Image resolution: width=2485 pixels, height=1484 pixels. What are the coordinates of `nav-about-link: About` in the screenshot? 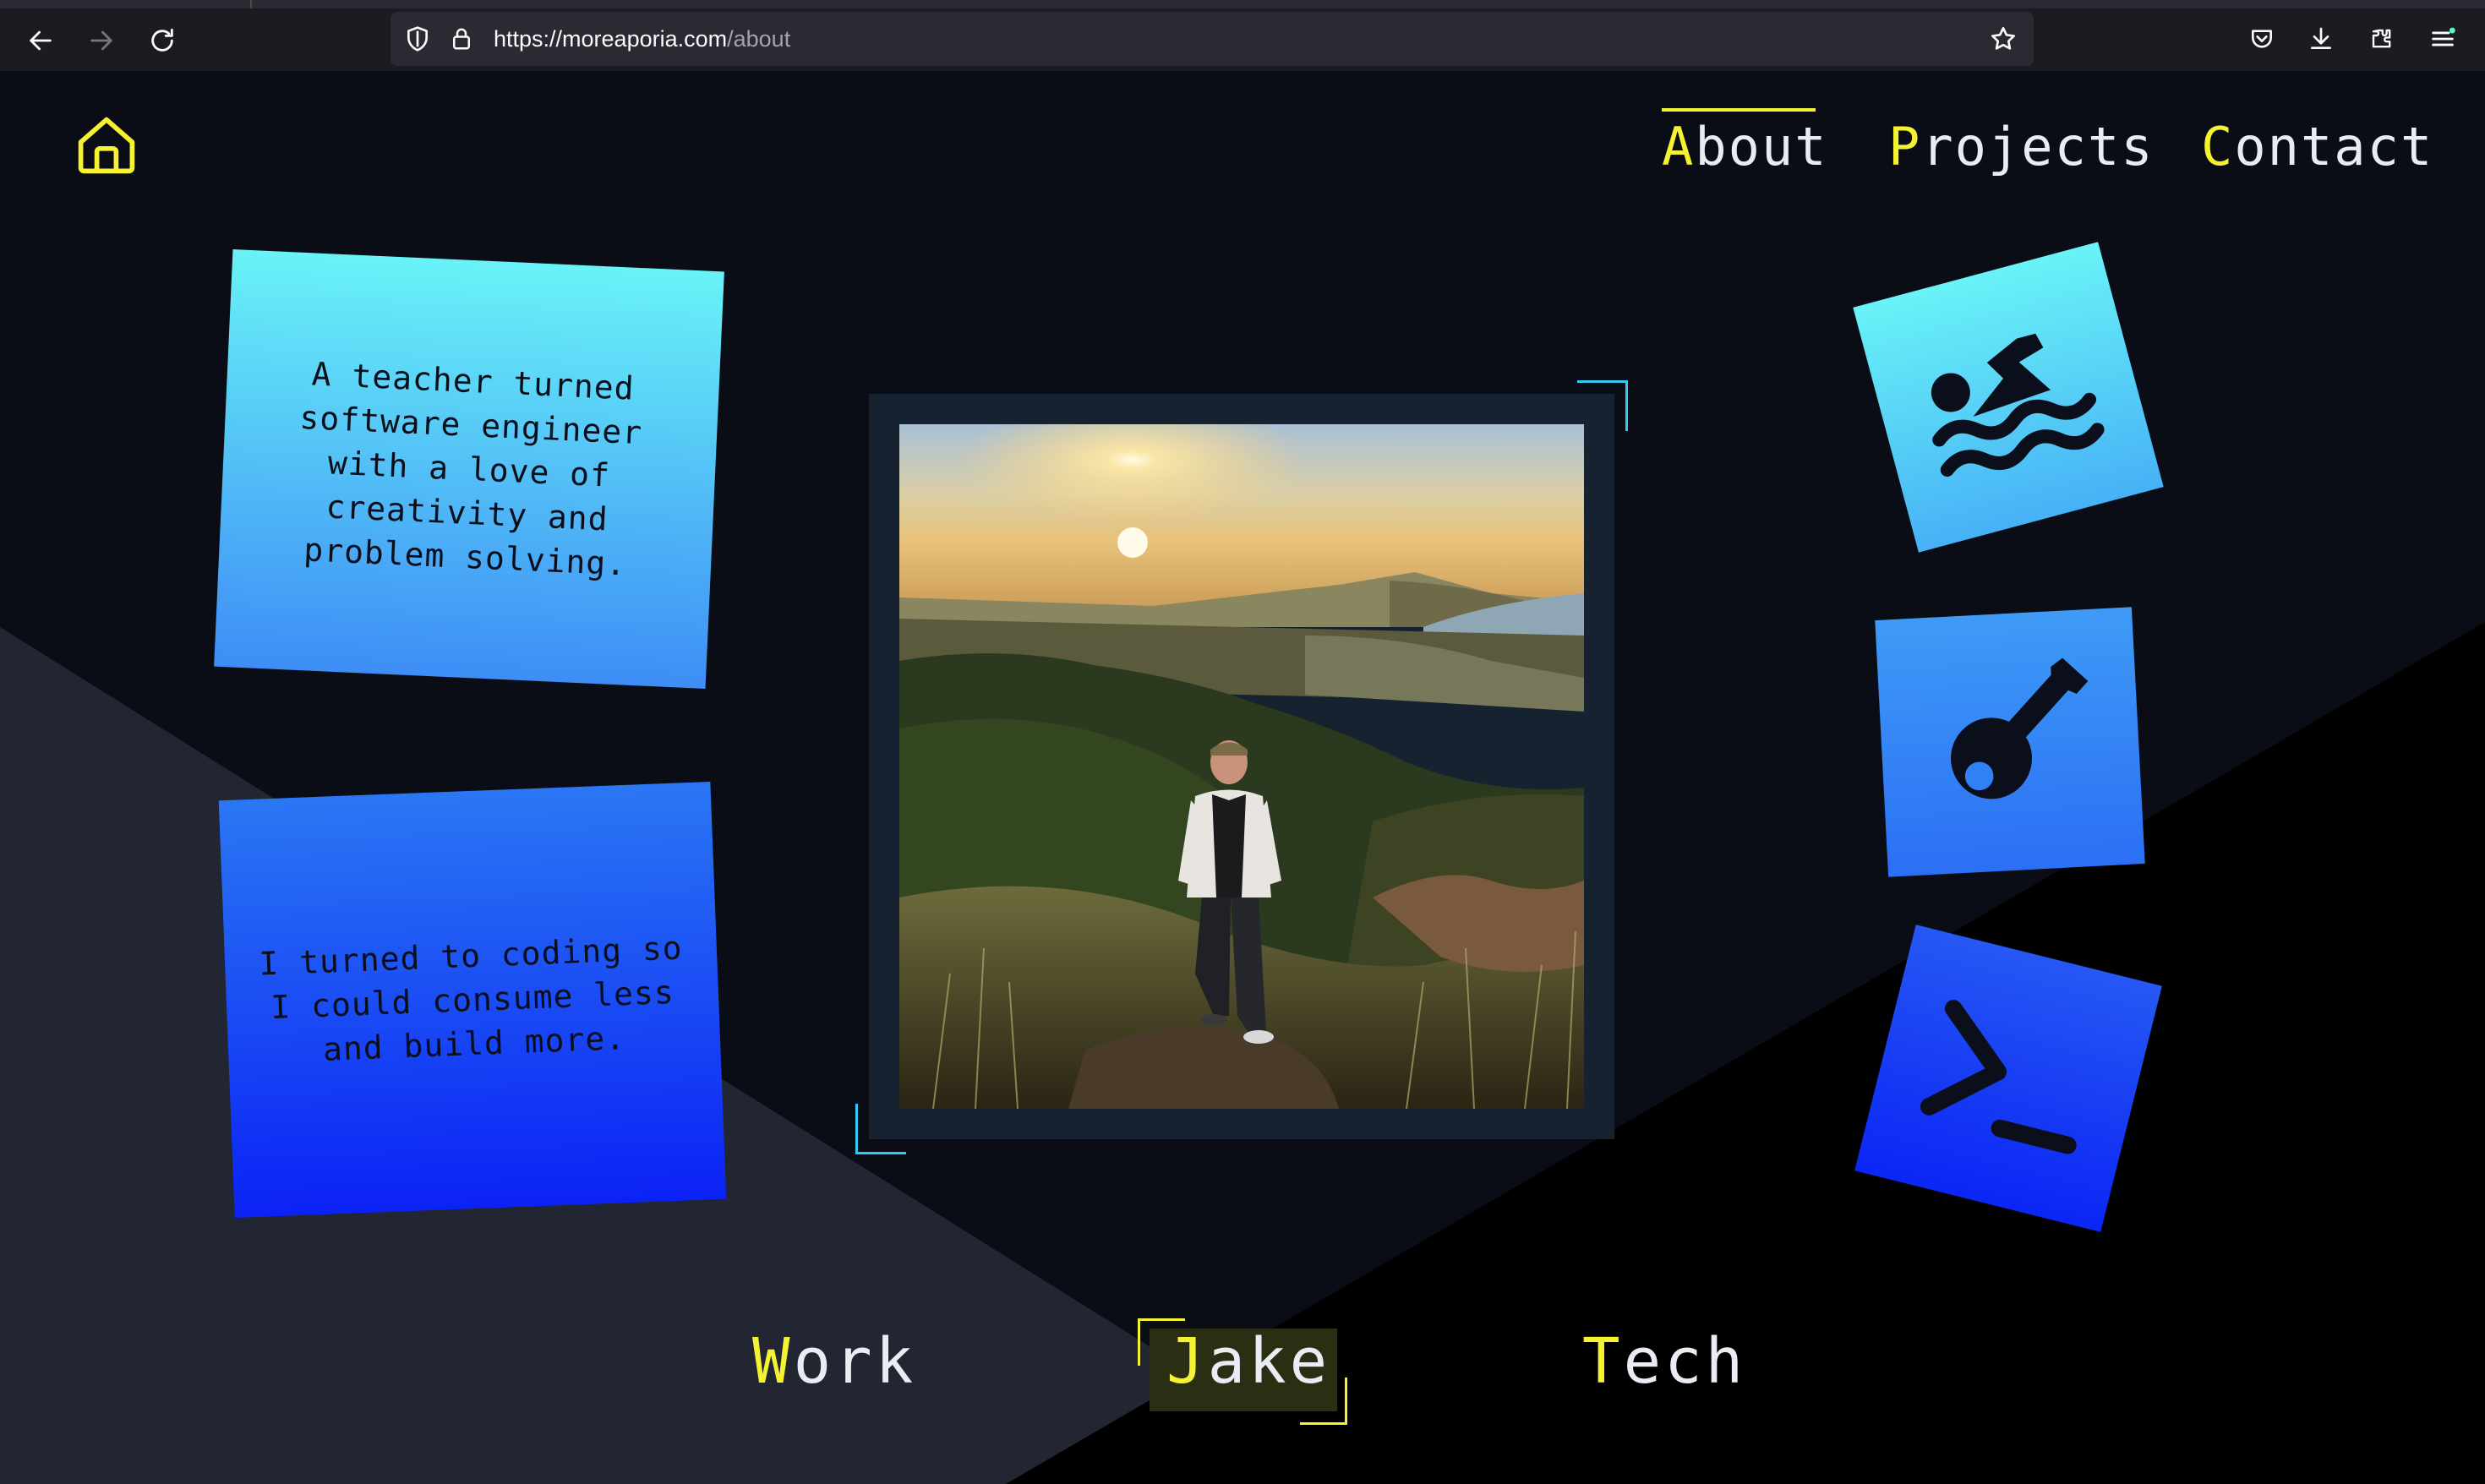 It's located at (1745, 147).